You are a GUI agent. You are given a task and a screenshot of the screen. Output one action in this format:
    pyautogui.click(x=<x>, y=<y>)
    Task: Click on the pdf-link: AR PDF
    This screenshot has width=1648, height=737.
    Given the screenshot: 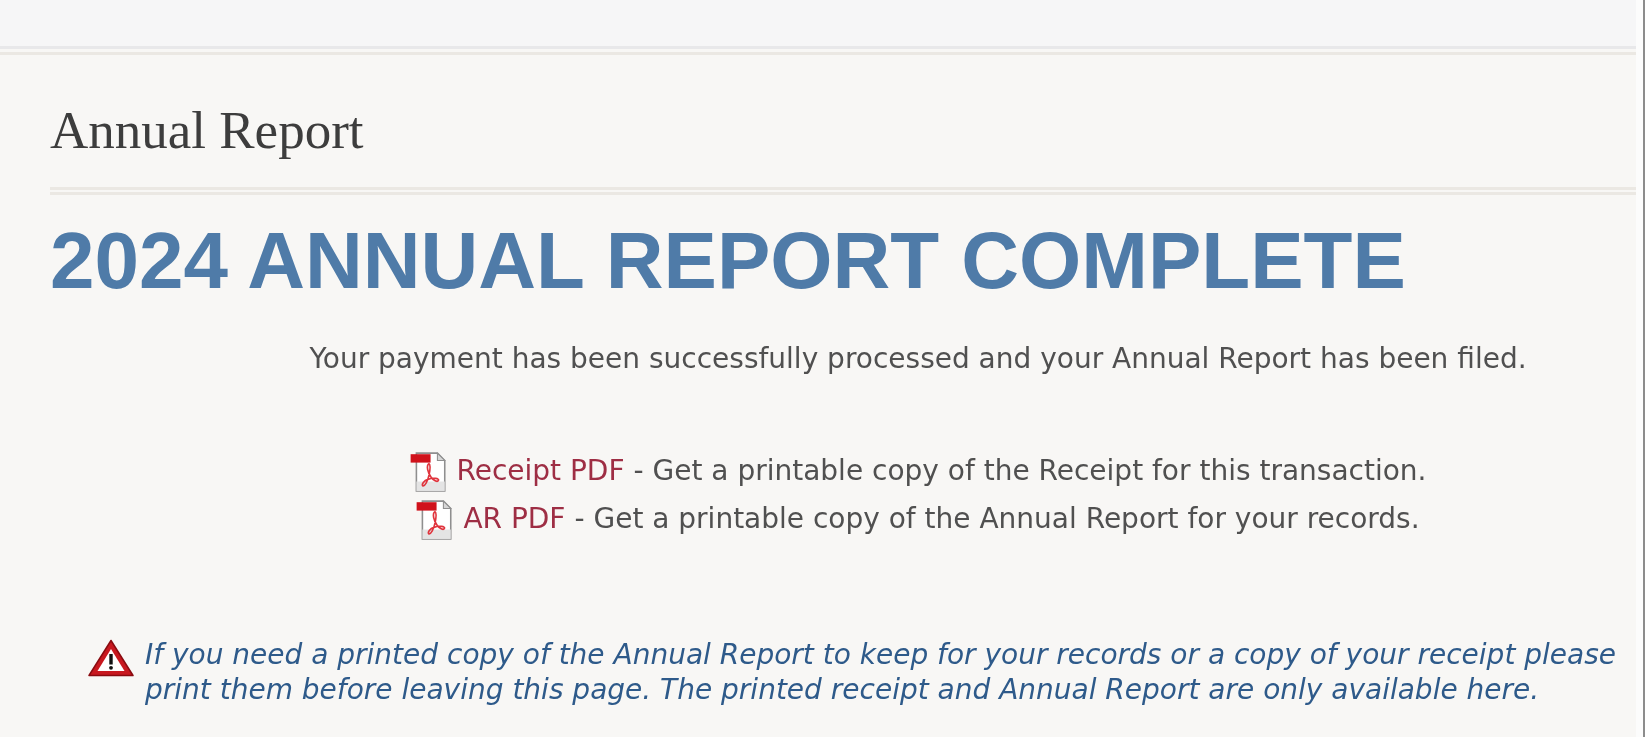 What is the action you would take?
    pyautogui.click(x=514, y=518)
    